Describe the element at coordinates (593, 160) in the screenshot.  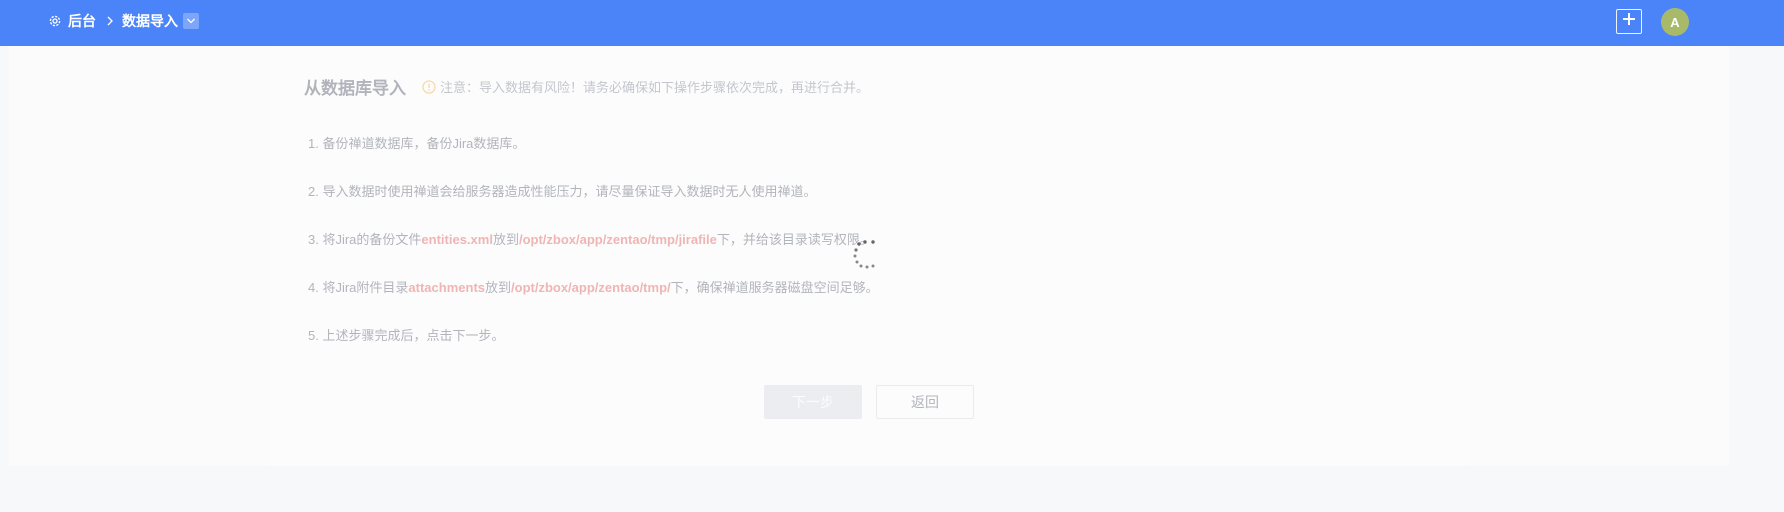
I see `list-item: 1. 备份禅道数据库，备份Jira数据库。` at that location.